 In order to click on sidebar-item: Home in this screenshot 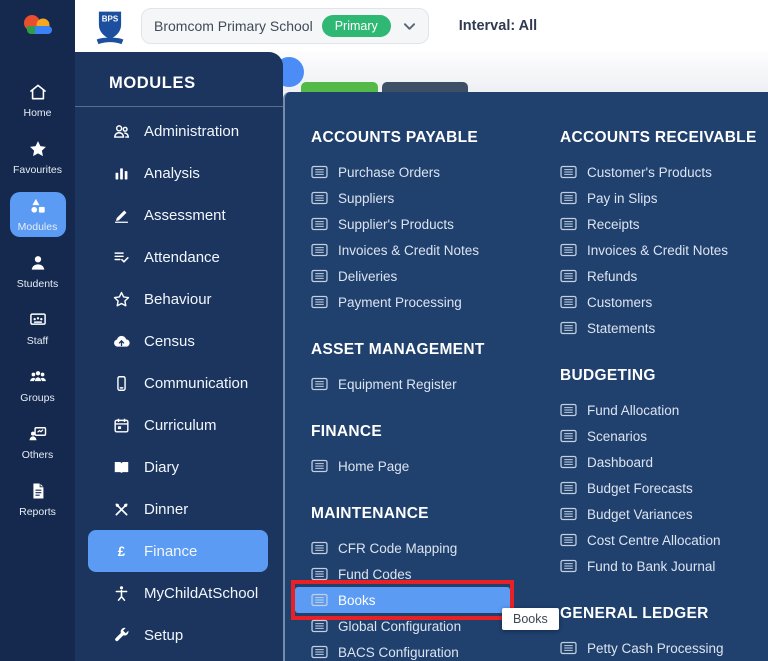, I will do `click(38, 100)`.